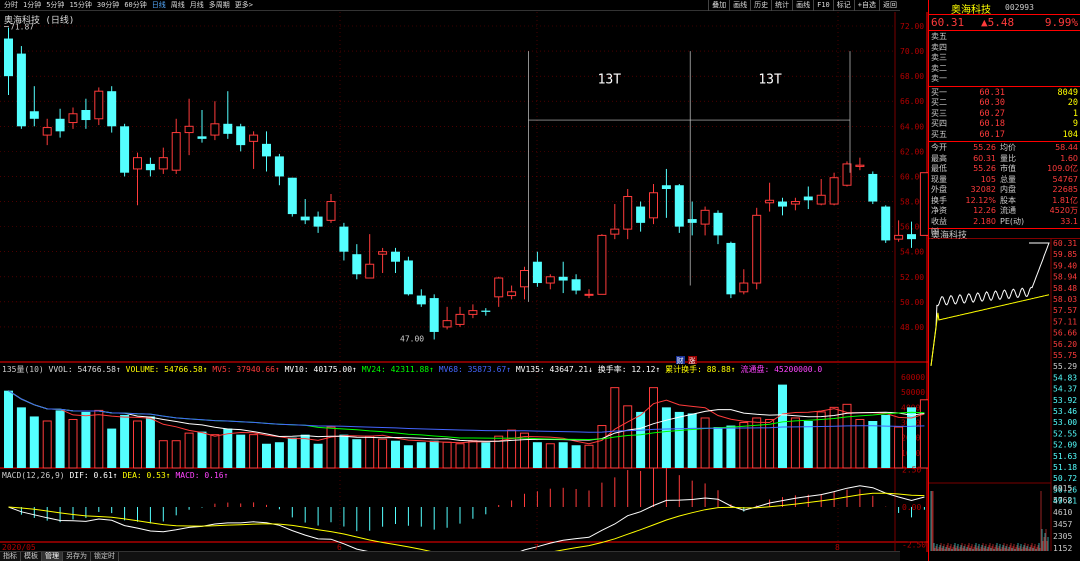 This screenshot has width=1080, height=561. What do you see at coordinates (866, 5) in the screenshot?
I see `toolbar-button: +自选` at bounding box center [866, 5].